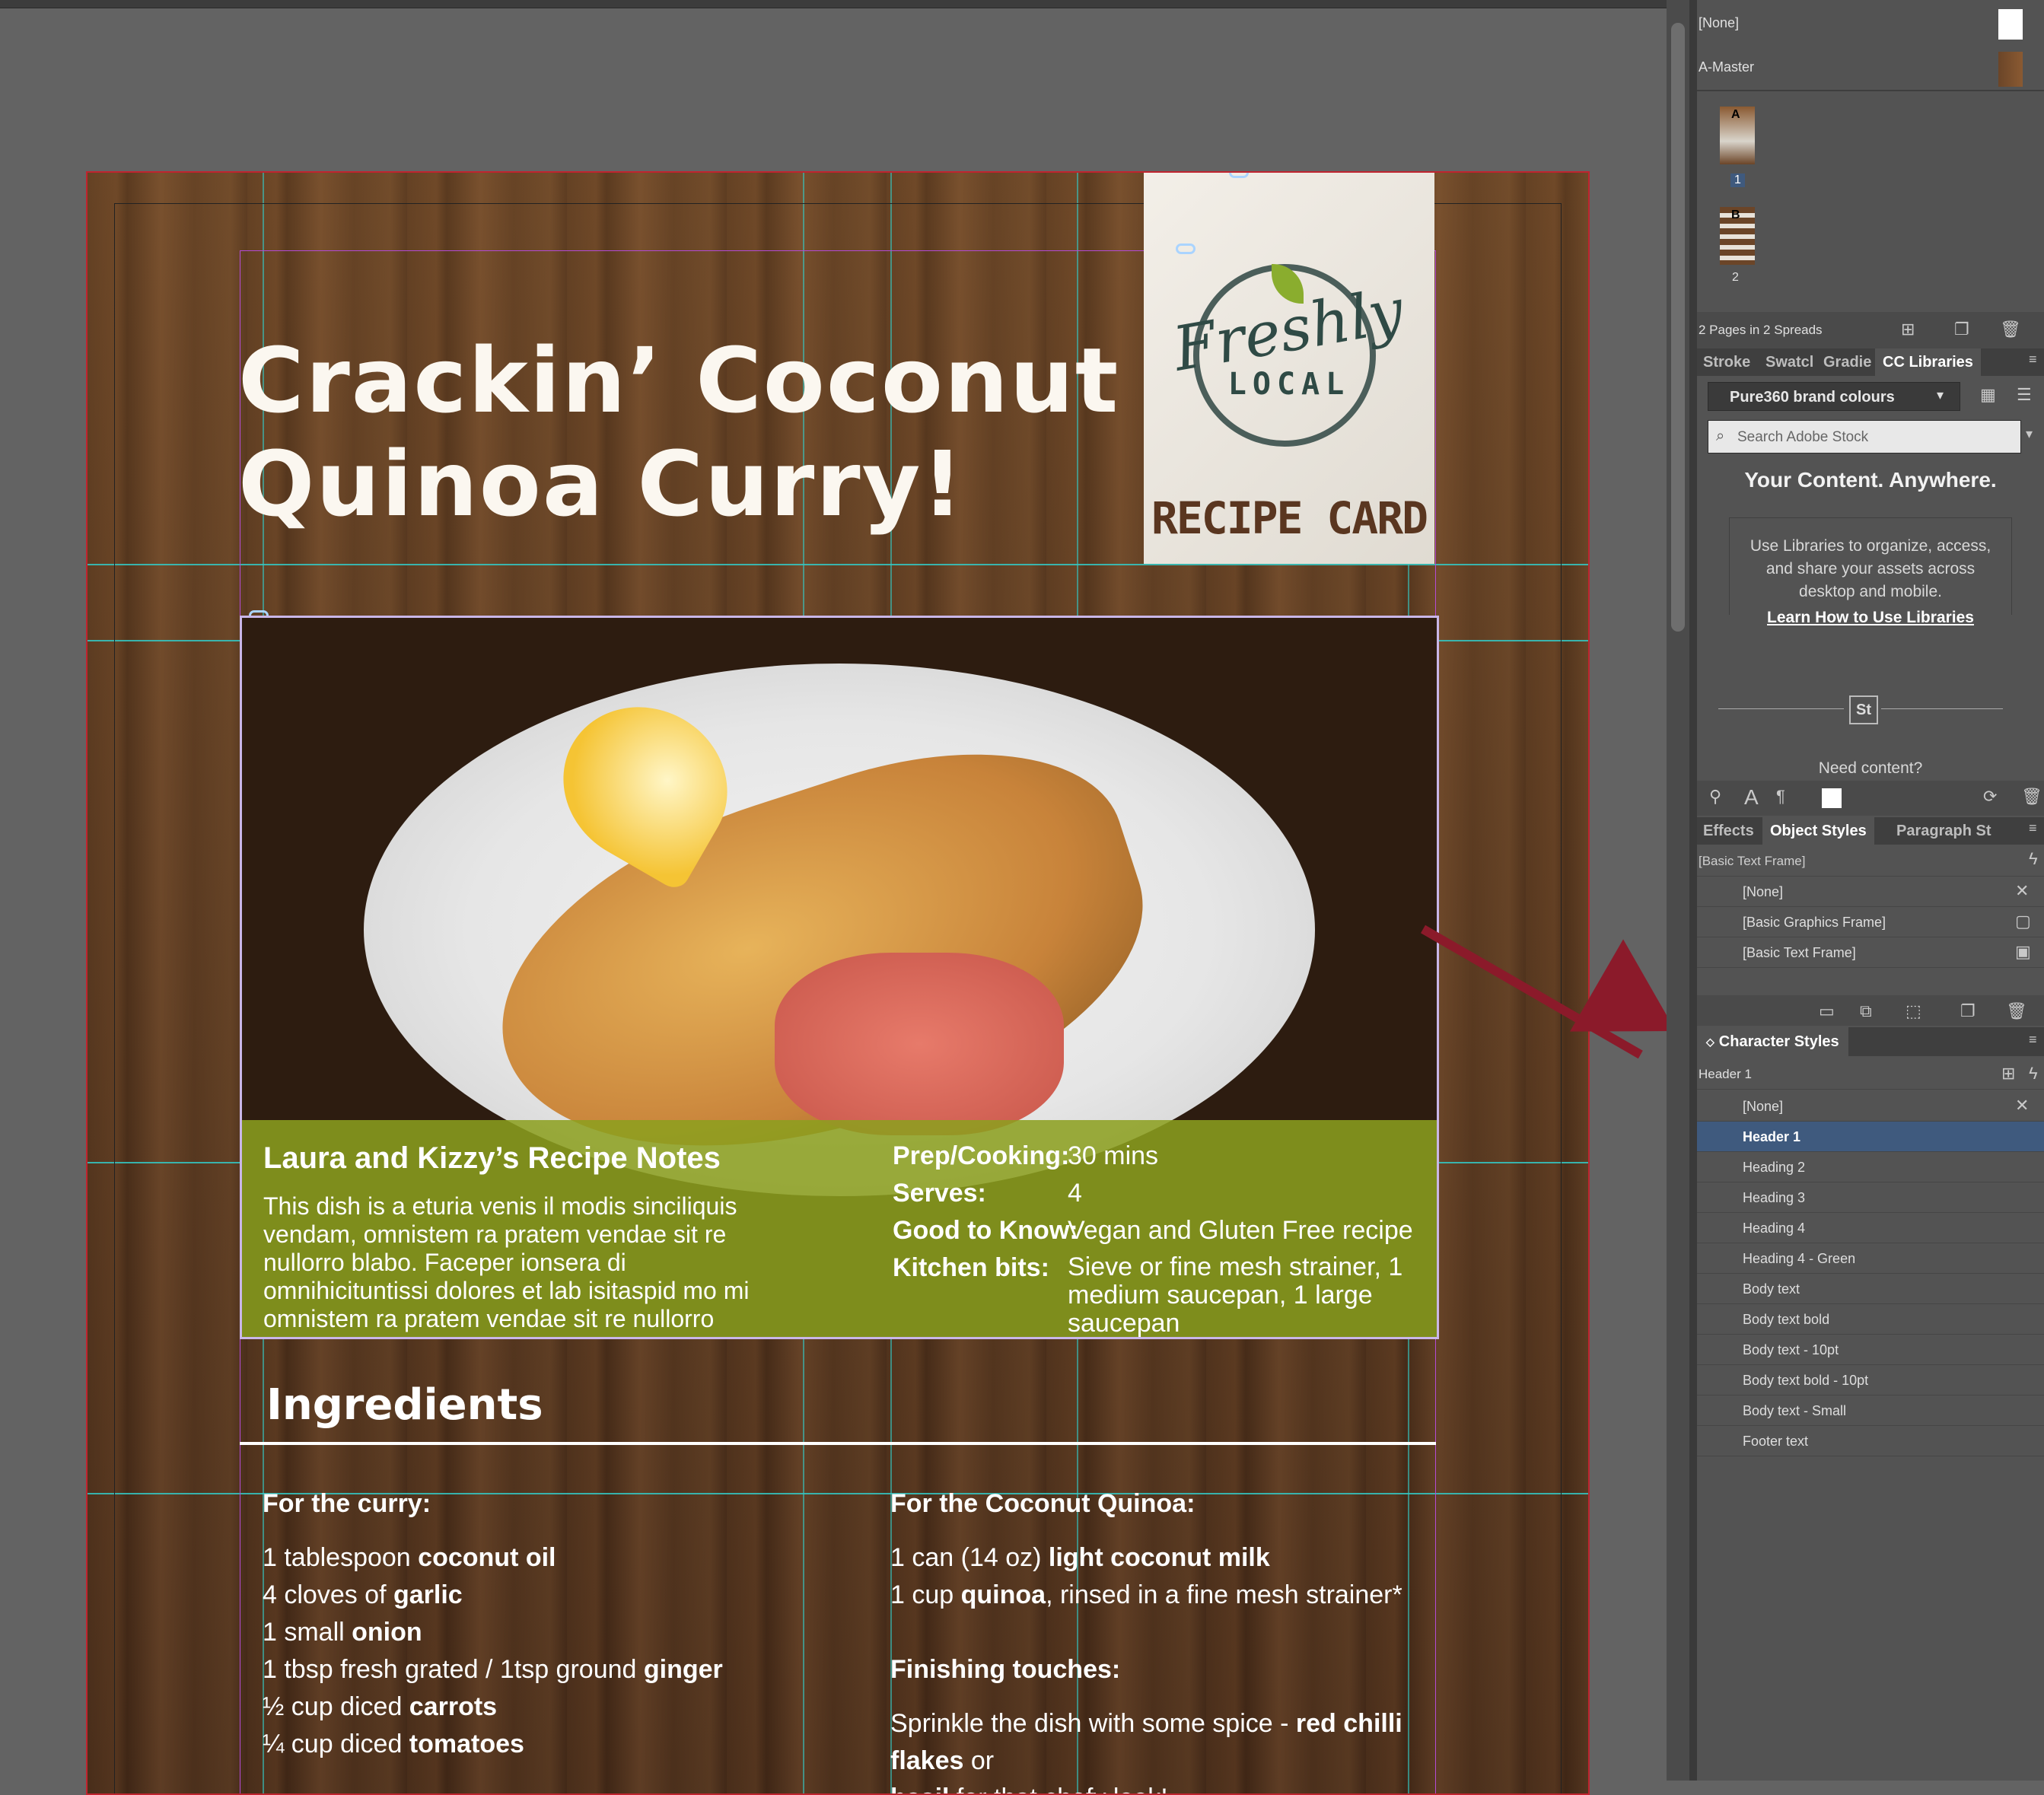 Image resolution: width=2044 pixels, height=1795 pixels. Describe the element at coordinates (1870, 1319) in the screenshot. I see `character-style-item: Body text bold` at that location.